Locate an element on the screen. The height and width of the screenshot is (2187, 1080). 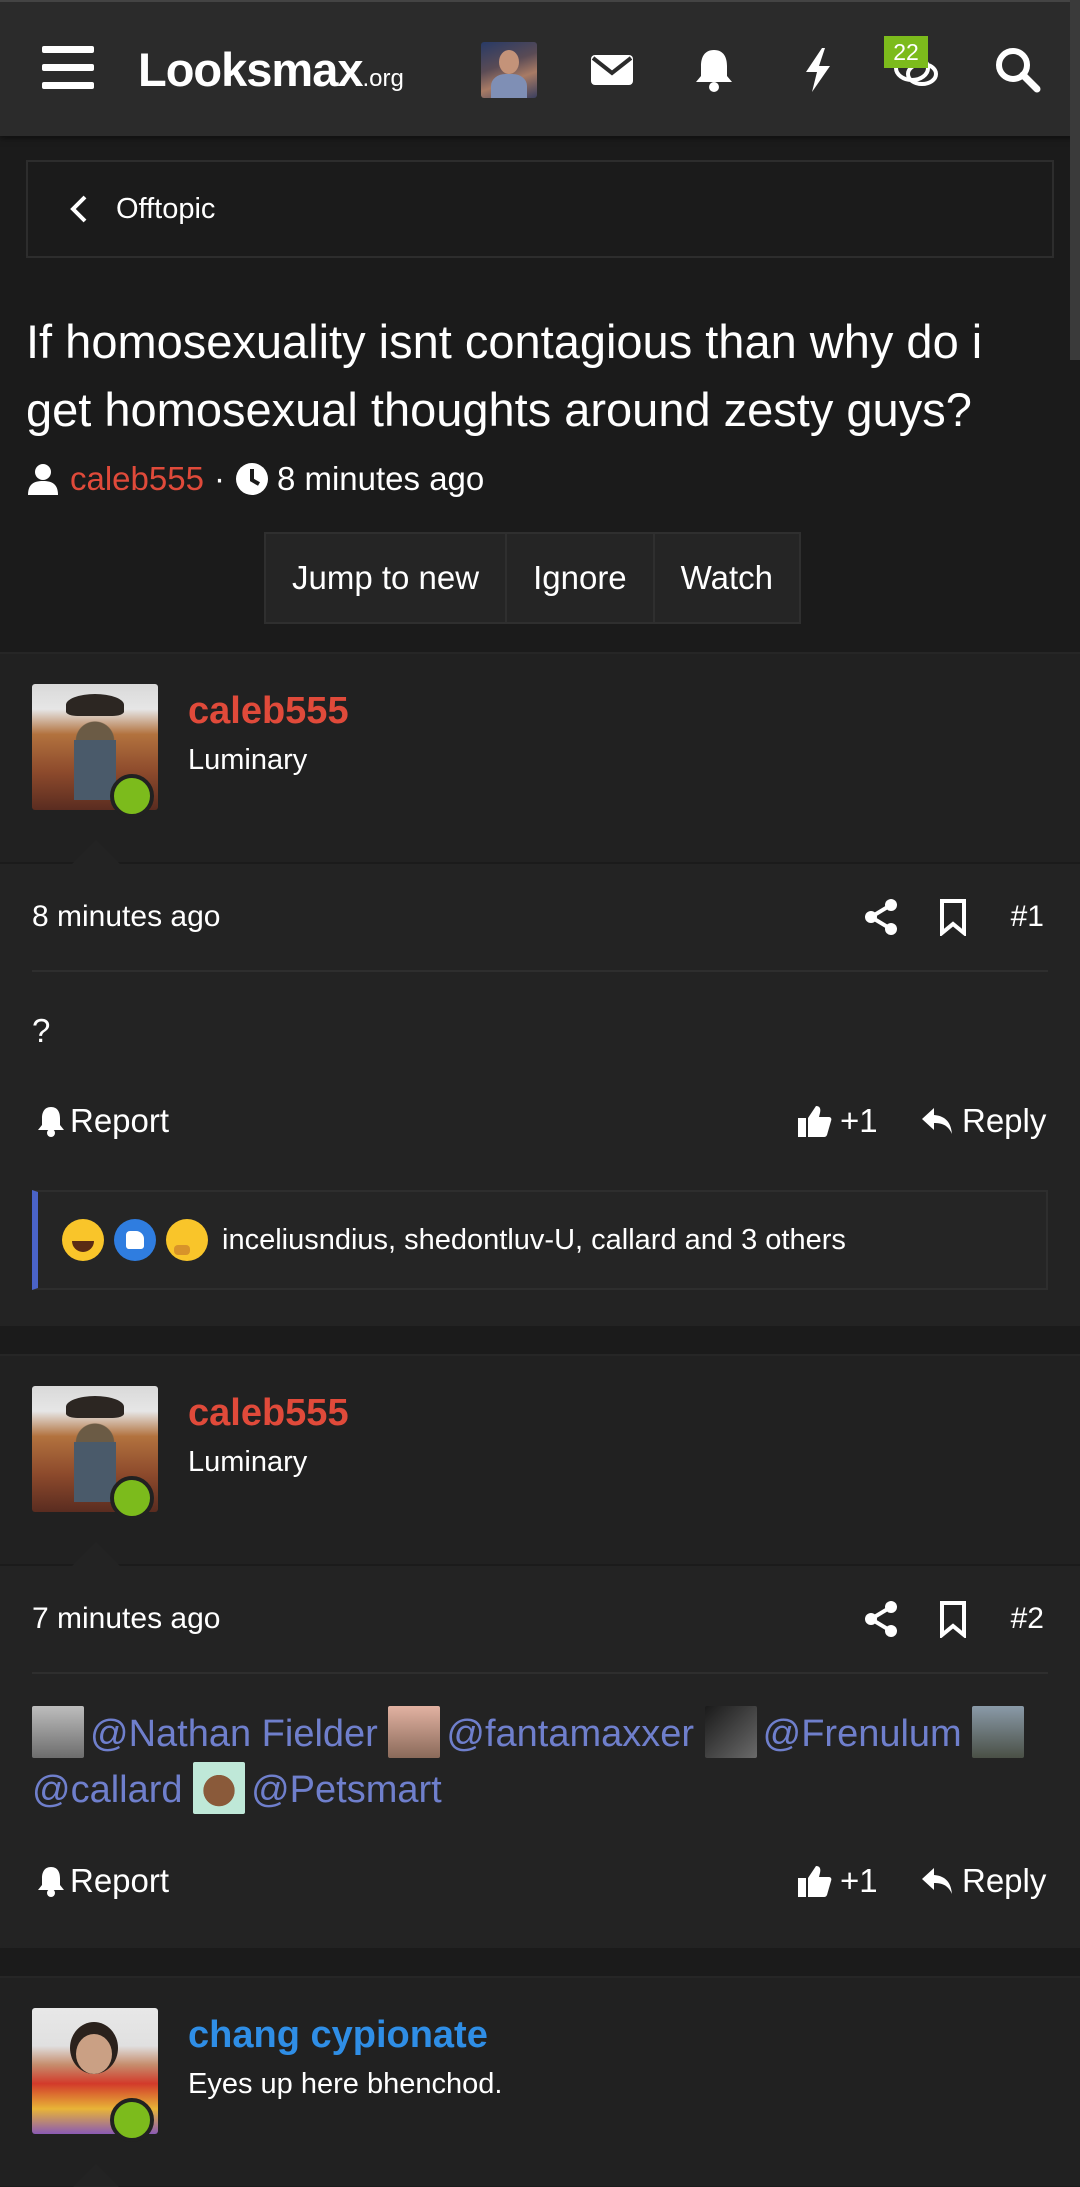
lightning-icon is located at coordinates (818, 70).